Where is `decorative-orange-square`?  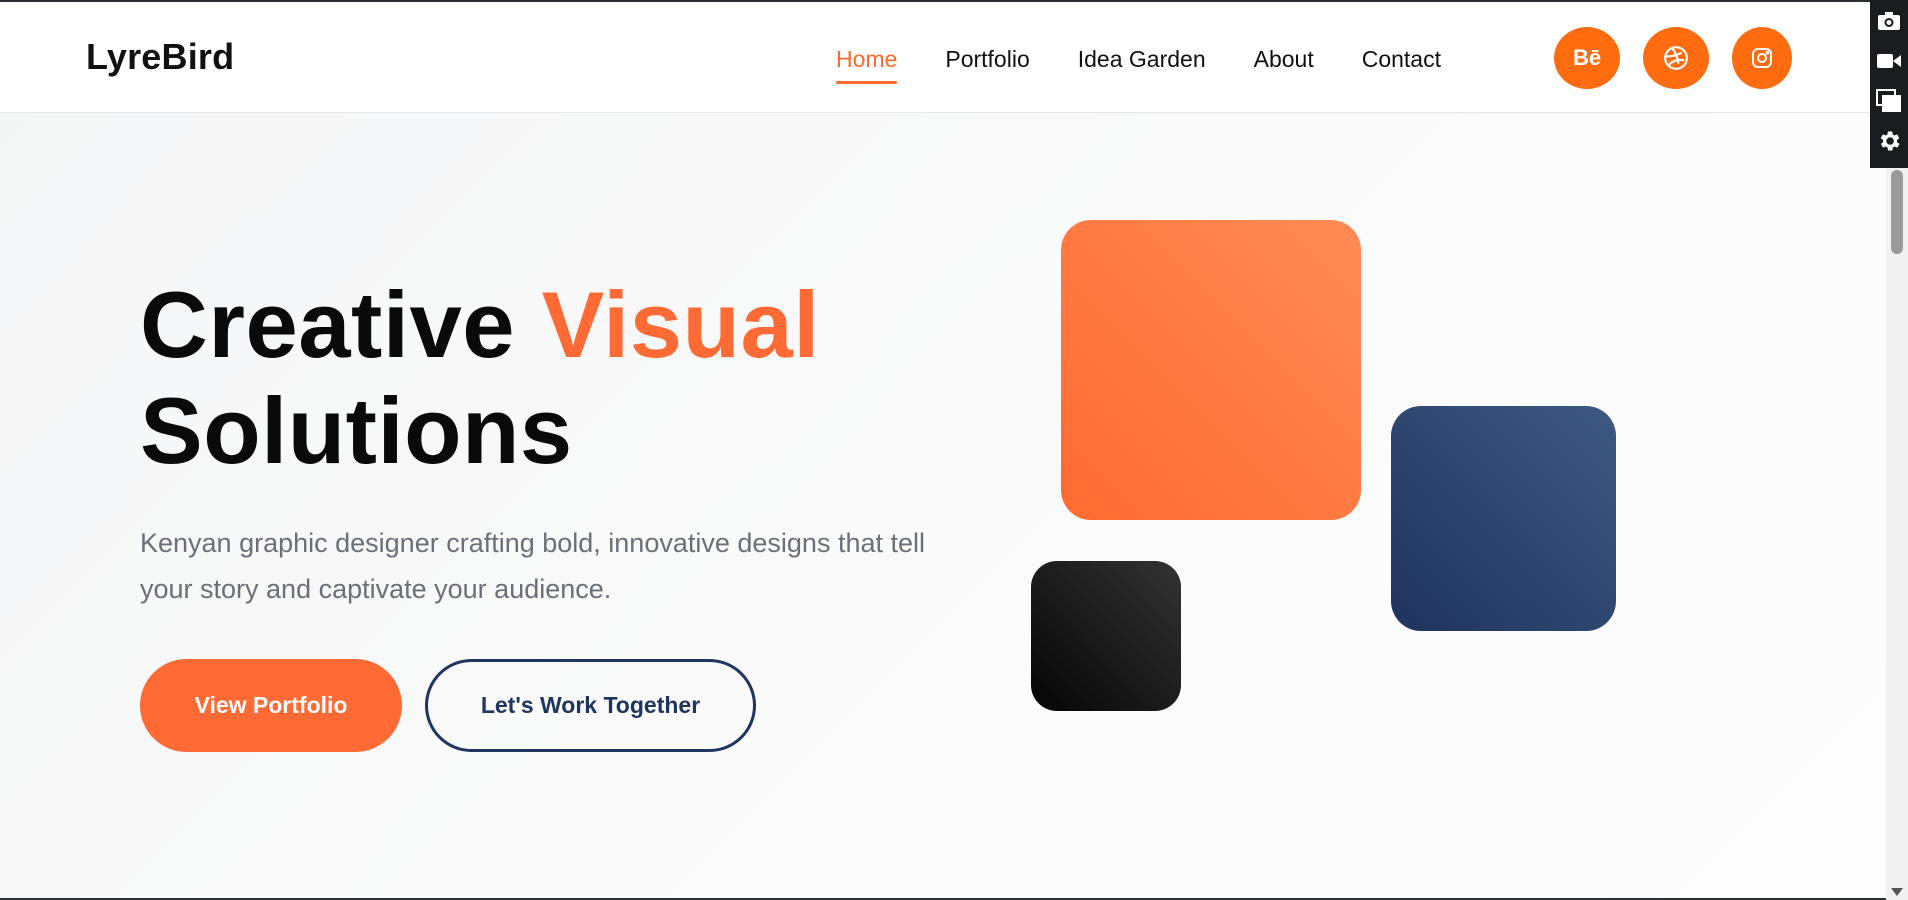
decorative-orange-square is located at coordinates (1211, 370).